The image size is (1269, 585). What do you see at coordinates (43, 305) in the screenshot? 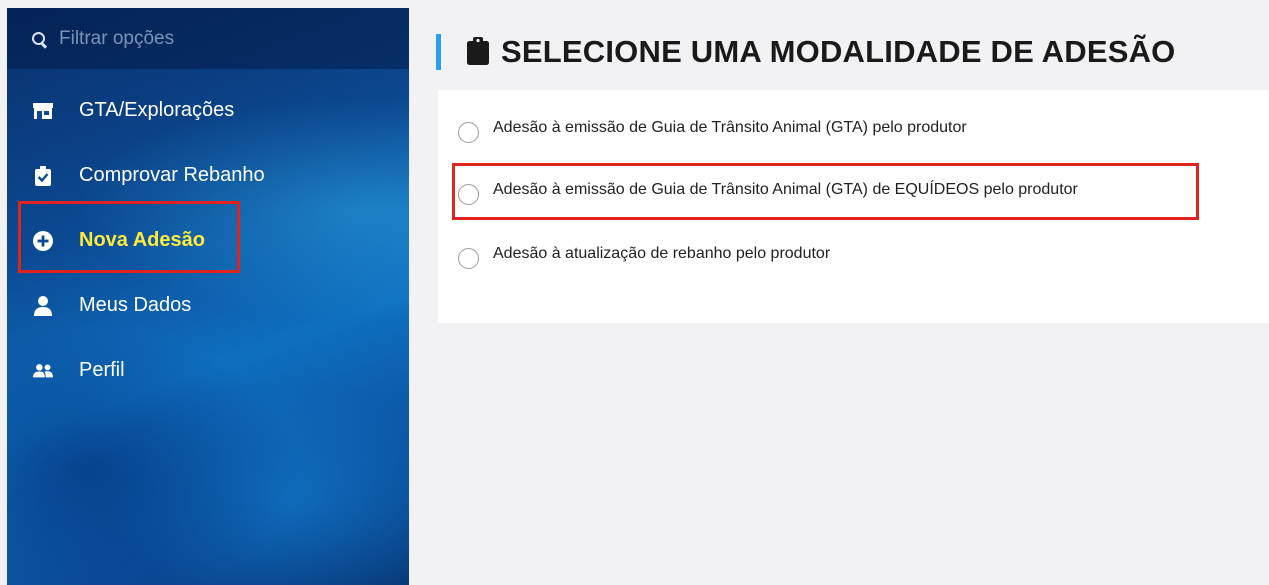
I see `user-icon` at bounding box center [43, 305].